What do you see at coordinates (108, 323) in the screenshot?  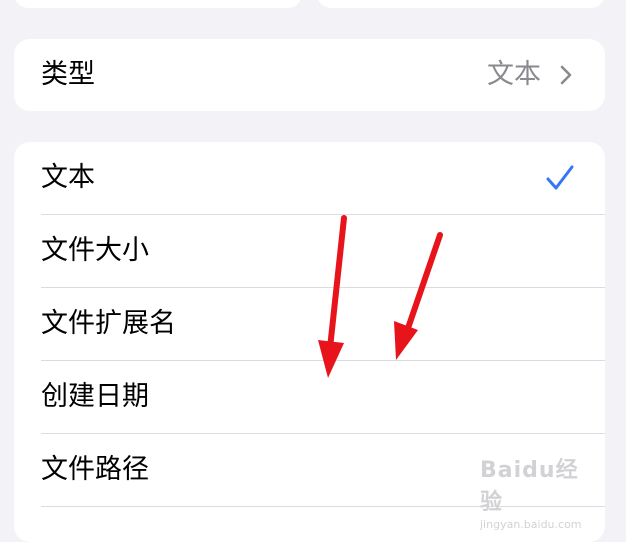 I see `option-label: 文件扩展名` at bounding box center [108, 323].